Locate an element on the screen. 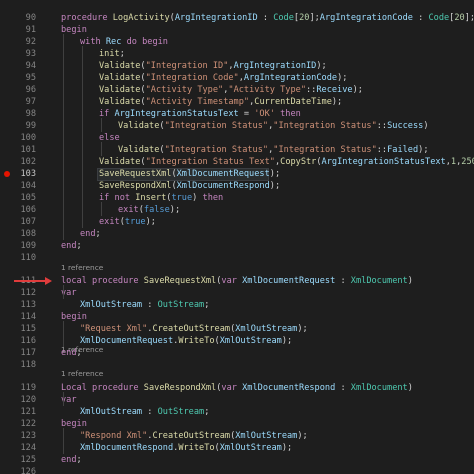 This screenshot has width=474, height=474. code-line: 104 SaveRespondXml(XmlDocumentRespond); is located at coordinates (237, 186).